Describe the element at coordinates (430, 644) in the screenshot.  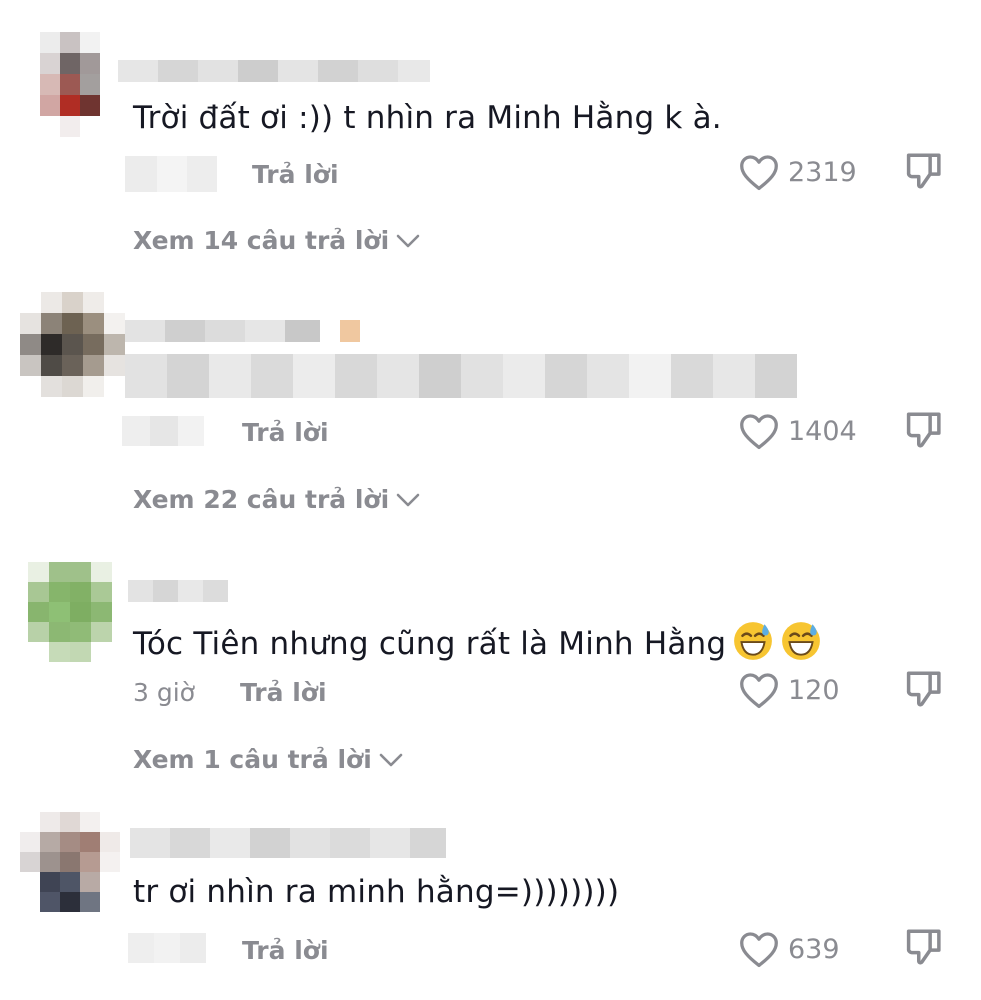
I see `comment-text-content: Tóc Tiên nhưng cũng rất là Minh Hằng` at that location.